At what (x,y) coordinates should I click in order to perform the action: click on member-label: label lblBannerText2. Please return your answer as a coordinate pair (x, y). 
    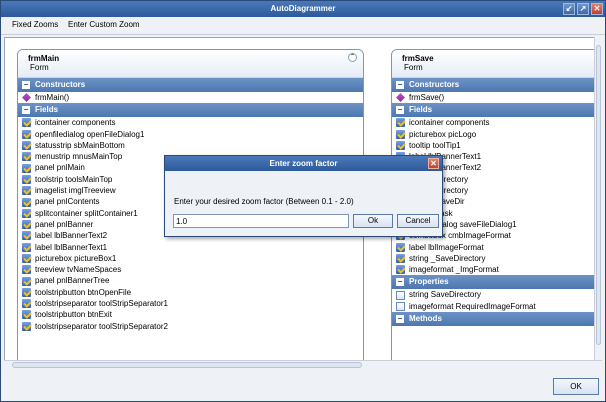
    Looking at the image, I should click on (71, 236).